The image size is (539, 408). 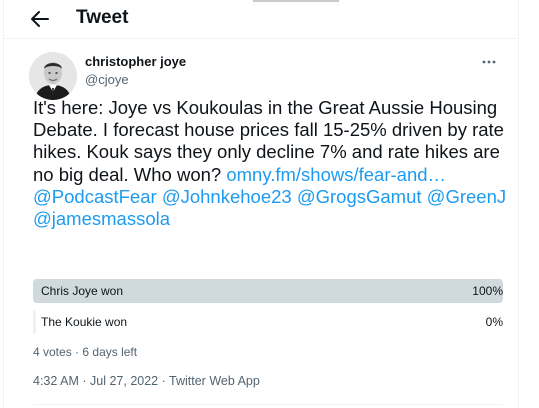 What do you see at coordinates (34, 322) in the screenshot?
I see `poll-bar` at bounding box center [34, 322].